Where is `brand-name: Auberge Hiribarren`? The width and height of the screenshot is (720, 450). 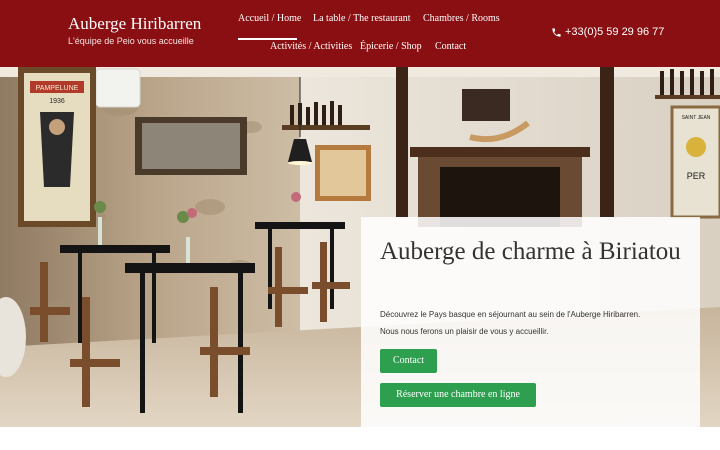
brand-name: Auberge Hiribarren is located at coordinates (134, 24).